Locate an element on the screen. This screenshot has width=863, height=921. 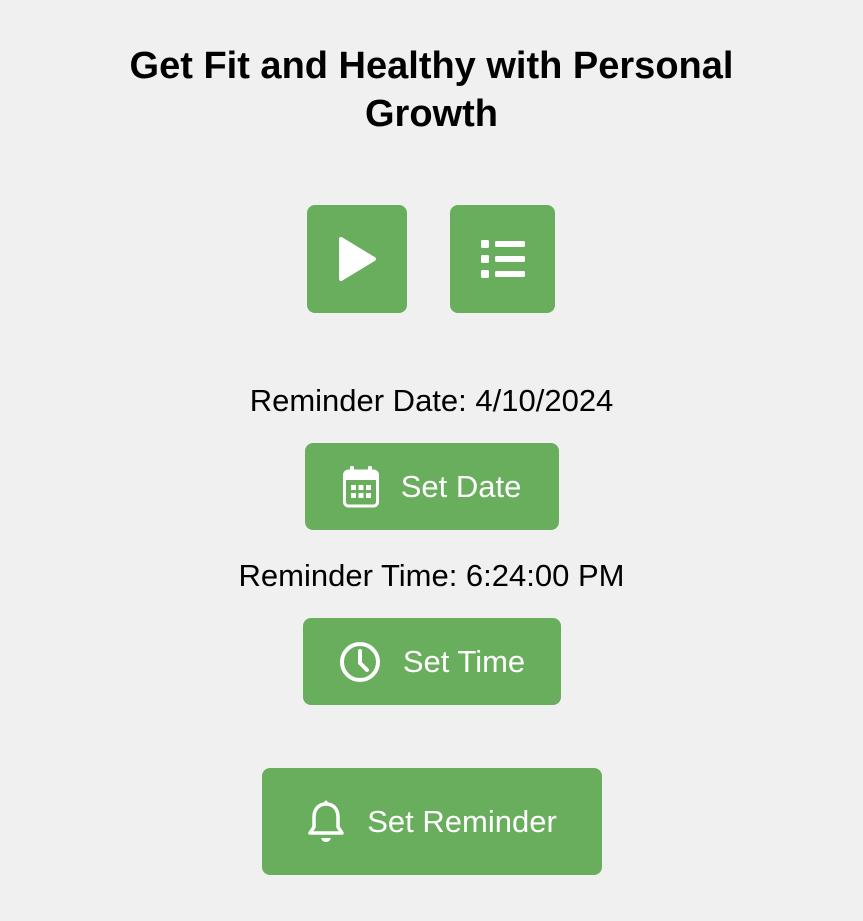
play-icon is located at coordinates (357, 259).